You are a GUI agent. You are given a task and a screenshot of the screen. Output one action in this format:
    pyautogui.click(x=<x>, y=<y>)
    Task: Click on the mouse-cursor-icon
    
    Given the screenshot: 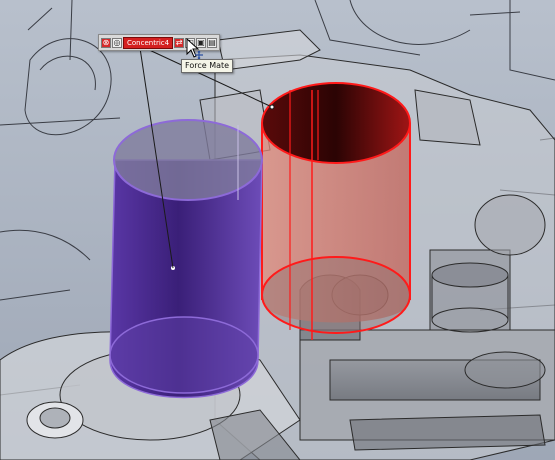 What is the action you would take?
    pyautogui.click(x=194, y=49)
    